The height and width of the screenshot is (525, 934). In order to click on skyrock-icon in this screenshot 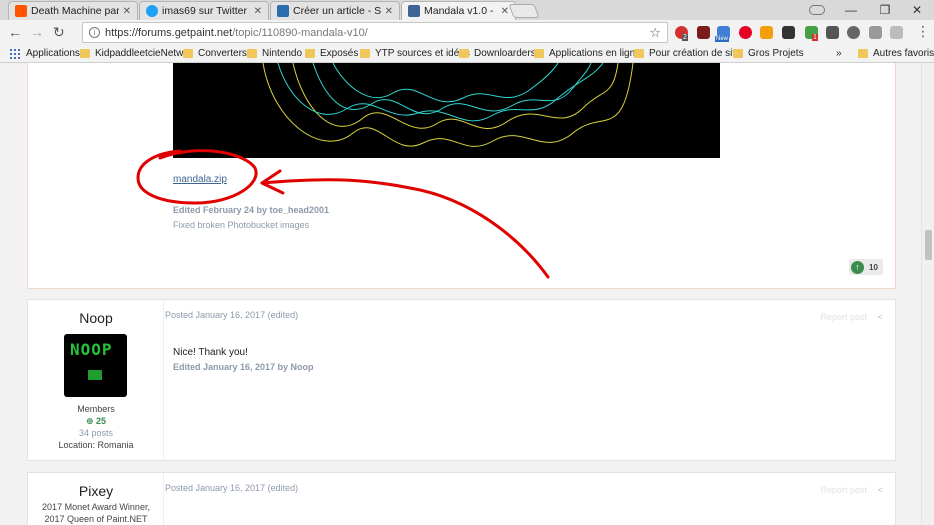, I will do `click(283, 11)`.